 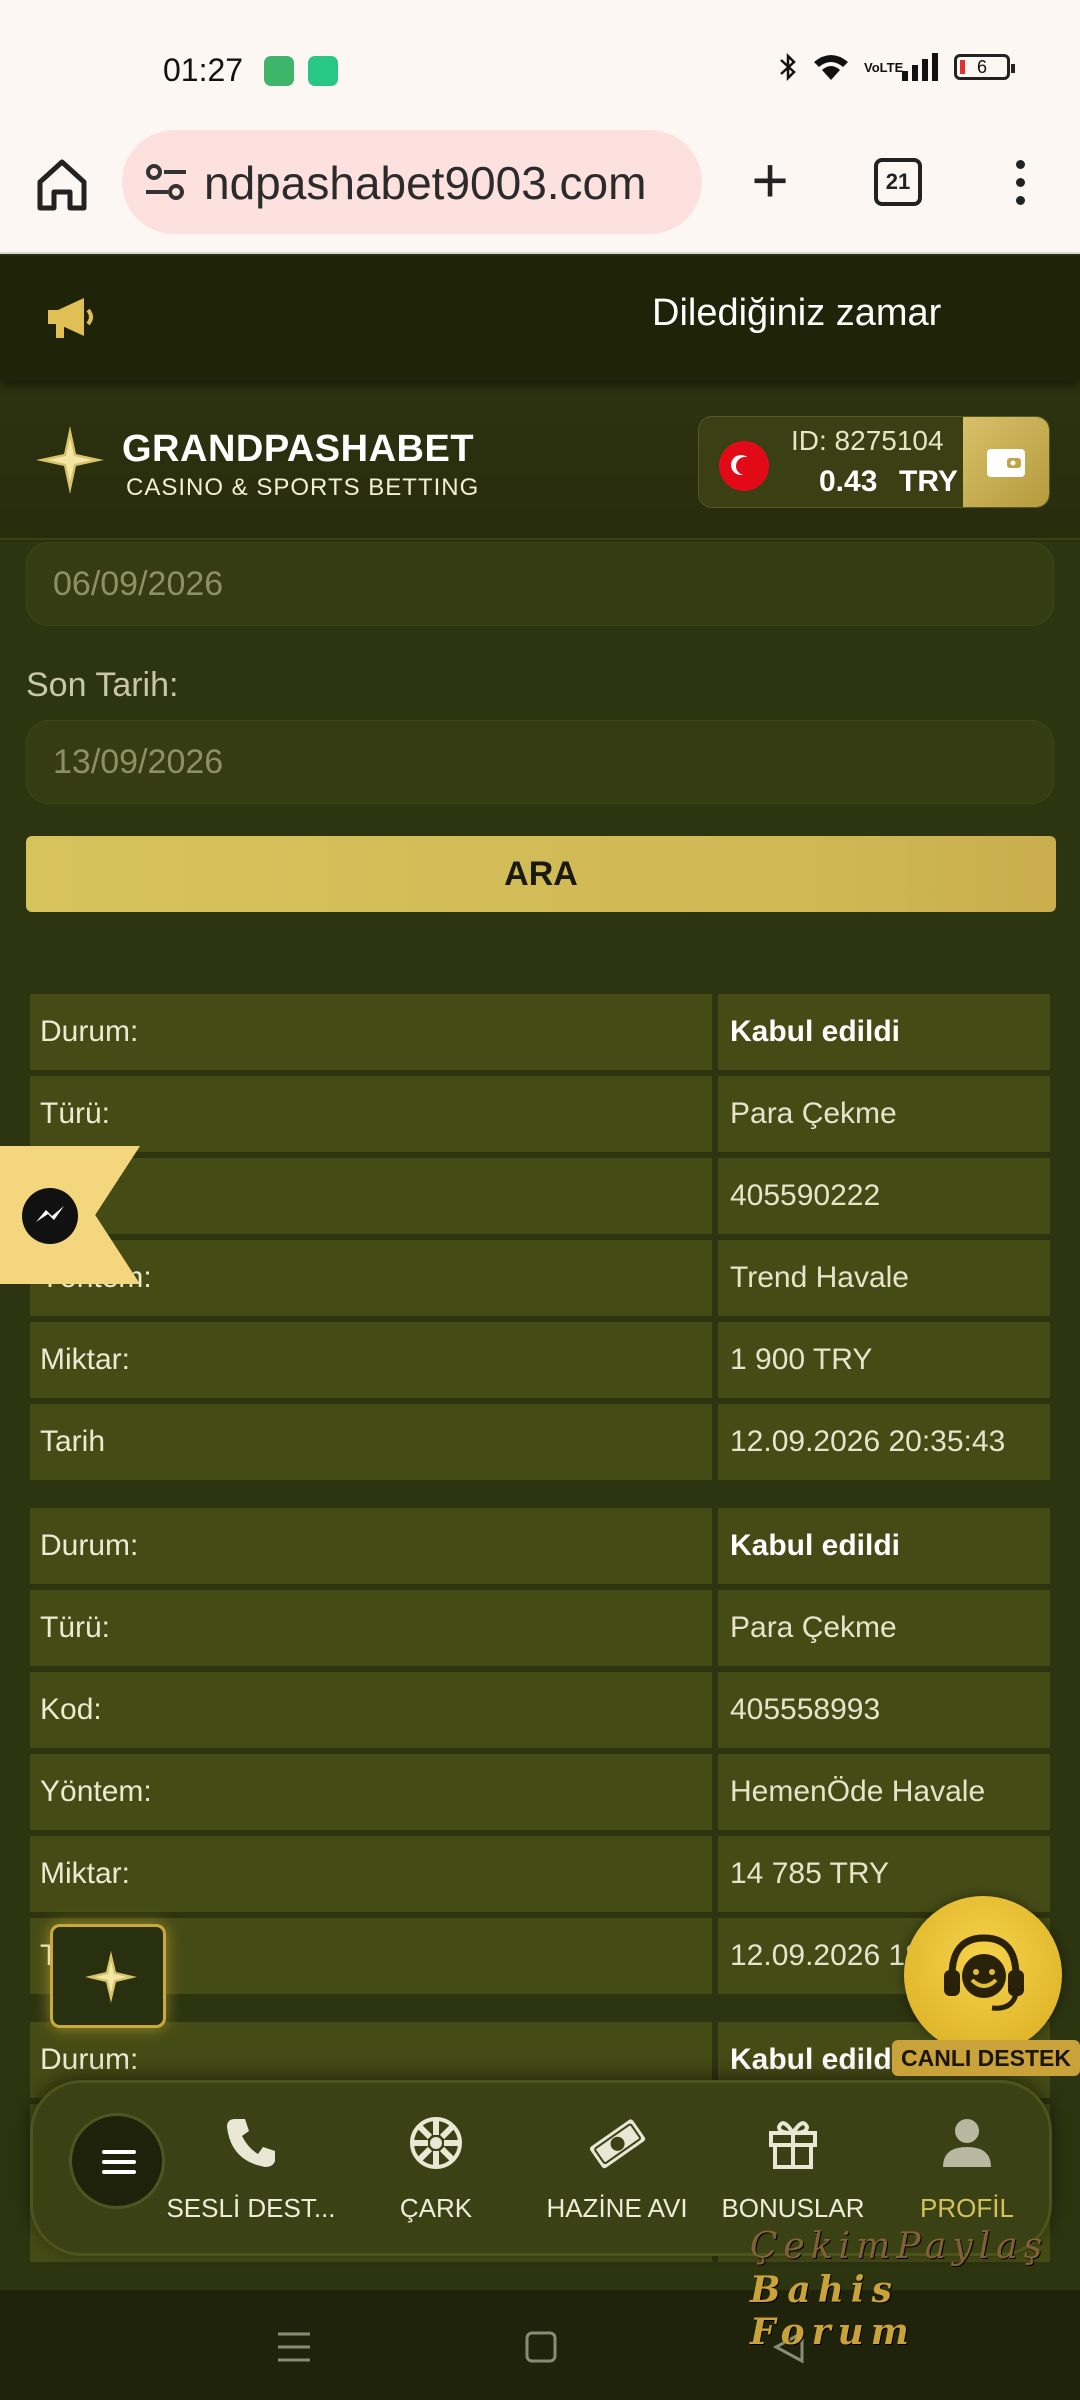 I want to click on gift-icon, so click(x=793, y=2145).